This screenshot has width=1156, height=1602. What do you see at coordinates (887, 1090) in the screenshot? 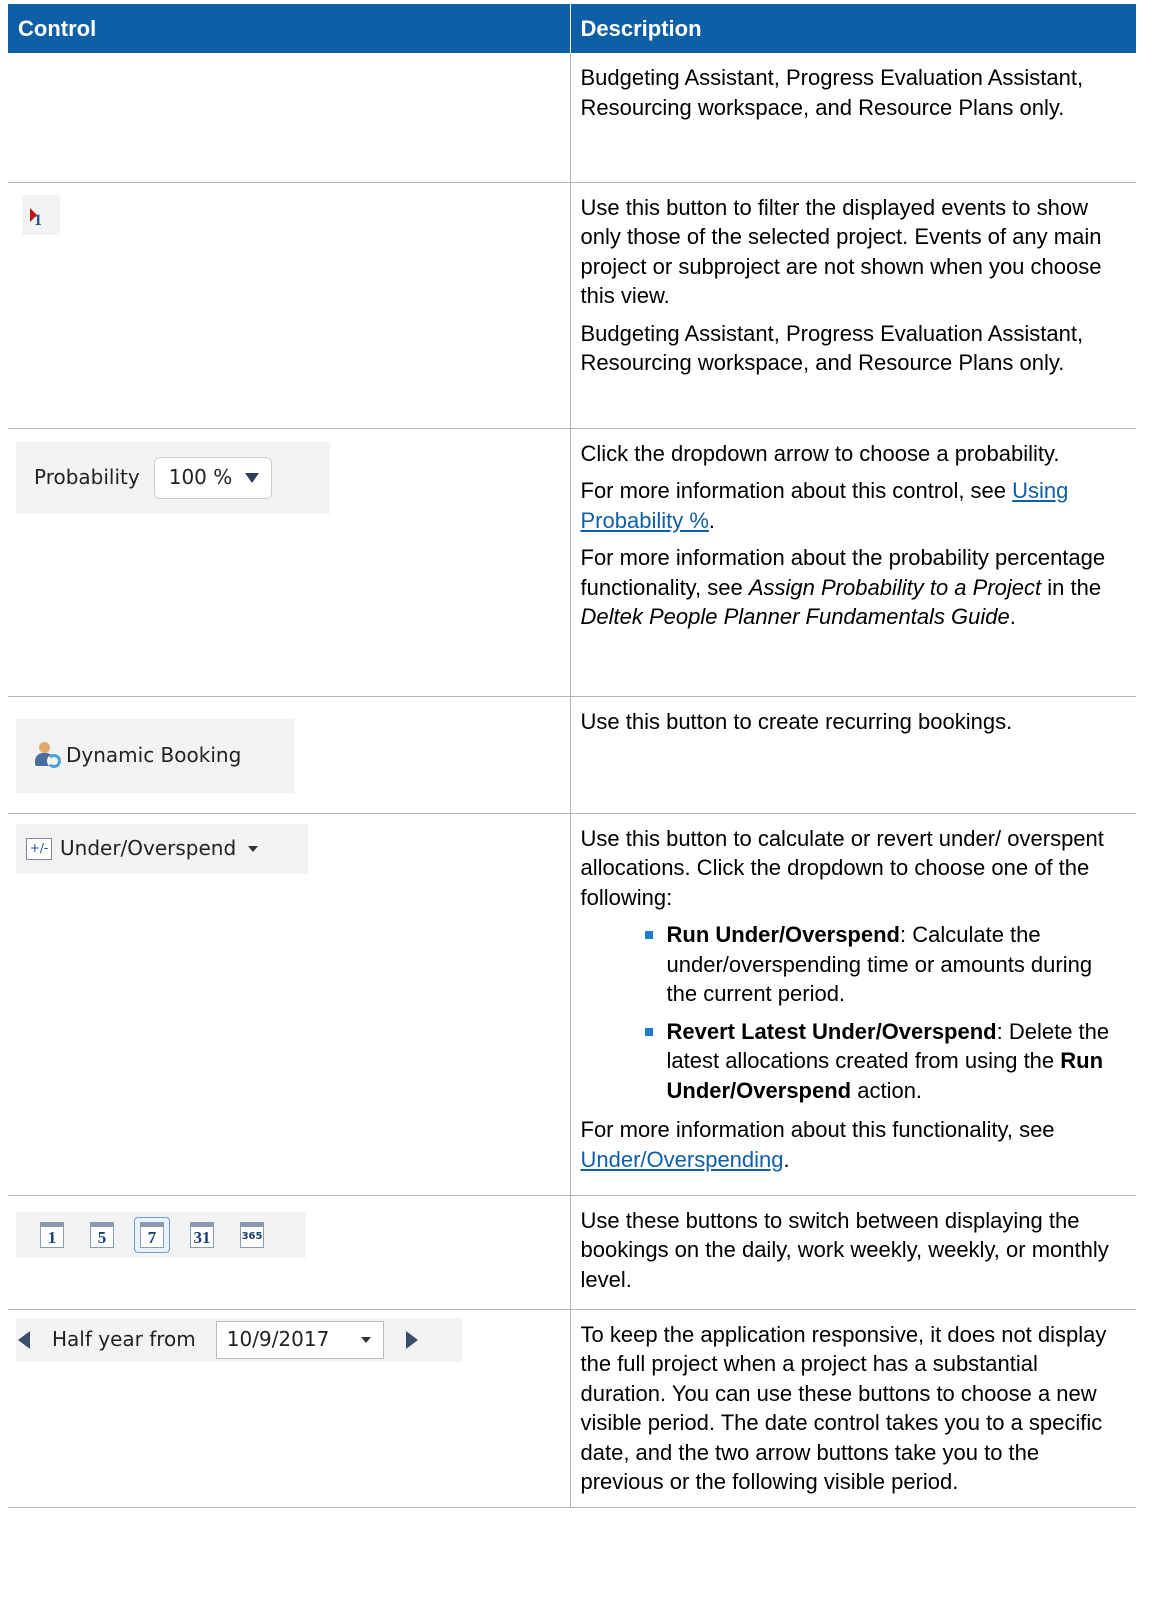
I see `option-description: action.` at bounding box center [887, 1090].